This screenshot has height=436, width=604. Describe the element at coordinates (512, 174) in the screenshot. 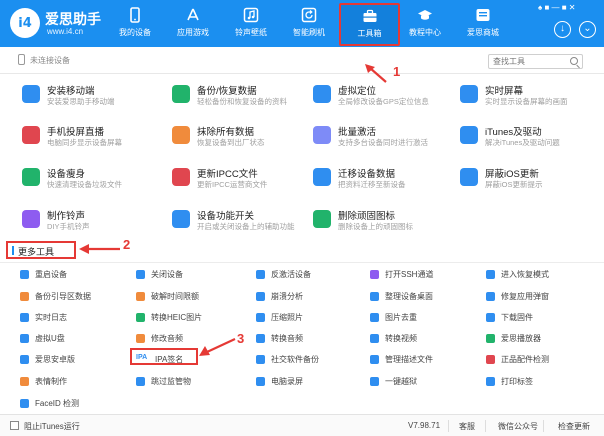

I see `tool-title: 屏蔽iOS更新` at that location.